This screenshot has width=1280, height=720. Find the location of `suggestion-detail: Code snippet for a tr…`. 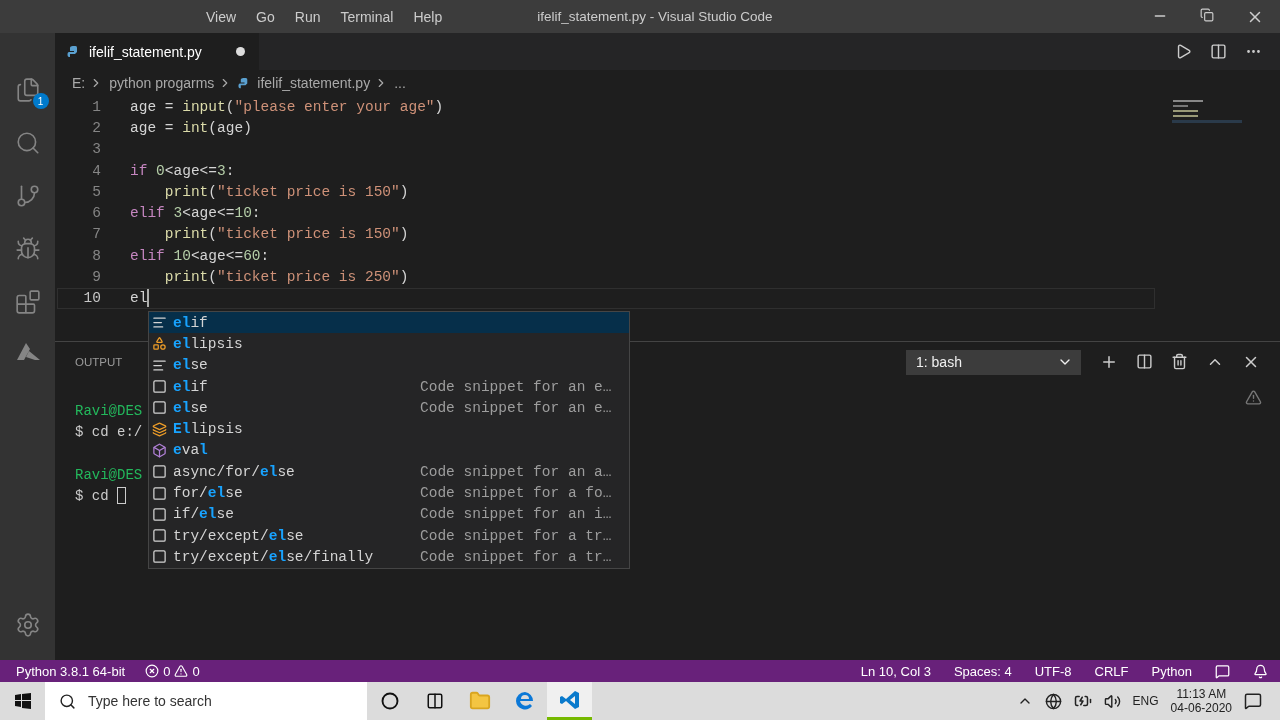

suggestion-detail: Code snippet for a tr… is located at coordinates (516, 535).